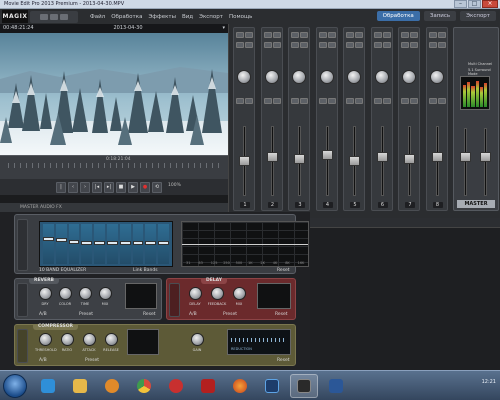 The height and width of the screenshot is (400, 500). I want to click on reverb-color-knob, so click(65, 293).